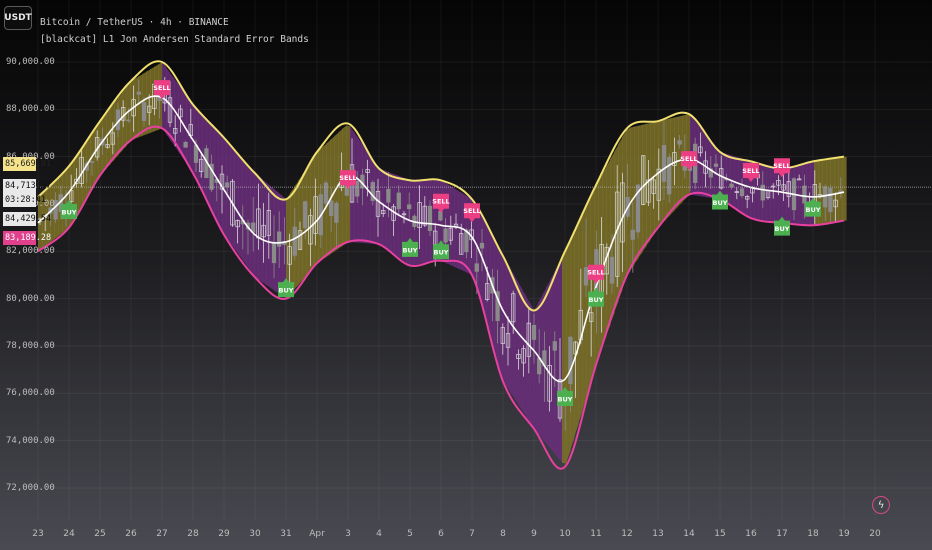  What do you see at coordinates (69, 534) in the screenshot?
I see `x-tick-label: 24` at bounding box center [69, 534].